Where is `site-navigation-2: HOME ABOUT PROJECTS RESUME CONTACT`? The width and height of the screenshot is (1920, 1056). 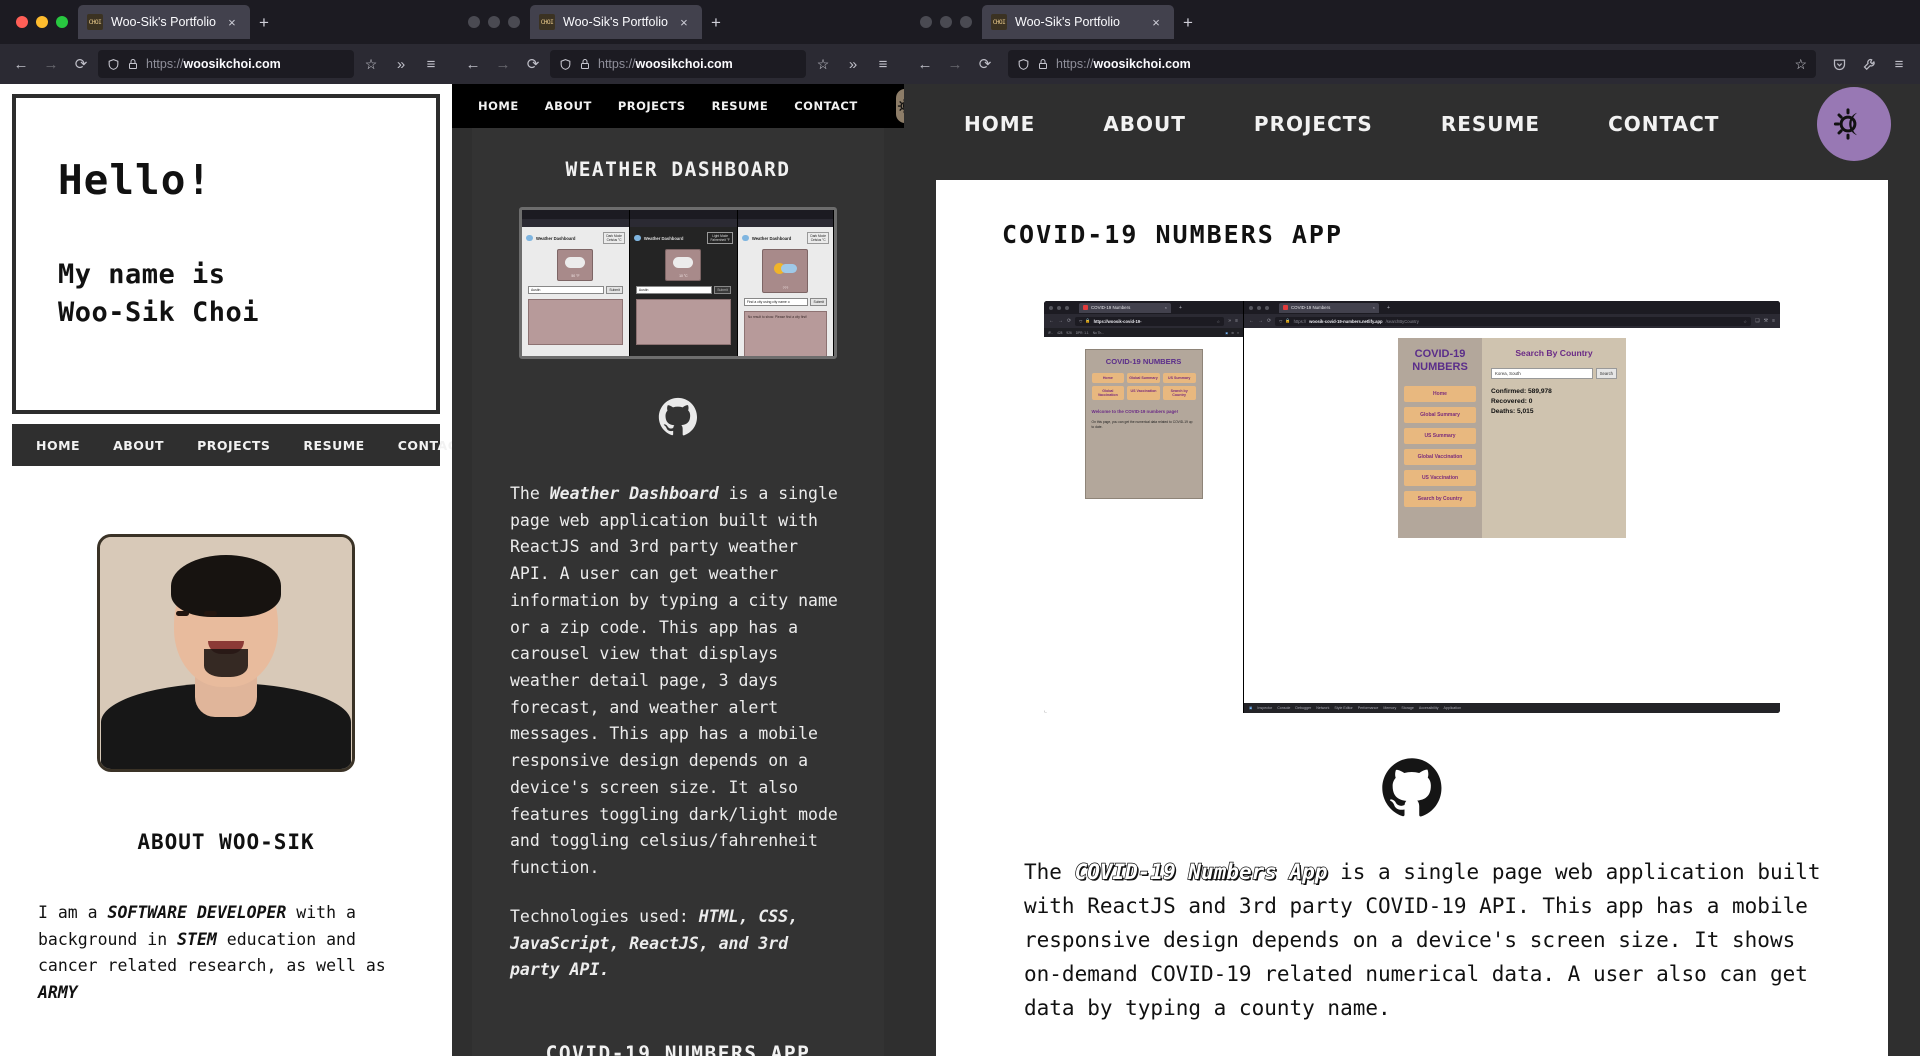 site-navigation-2: HOME ABOUT PROJECTS RESUME CONTACT is located at coordinates (678, 106).